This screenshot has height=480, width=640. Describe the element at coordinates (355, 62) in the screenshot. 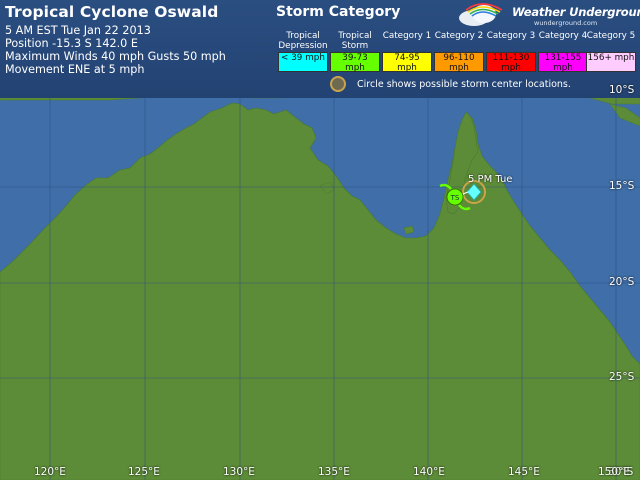

I see `legend-category-swatch: 39-73 mph` at that location.